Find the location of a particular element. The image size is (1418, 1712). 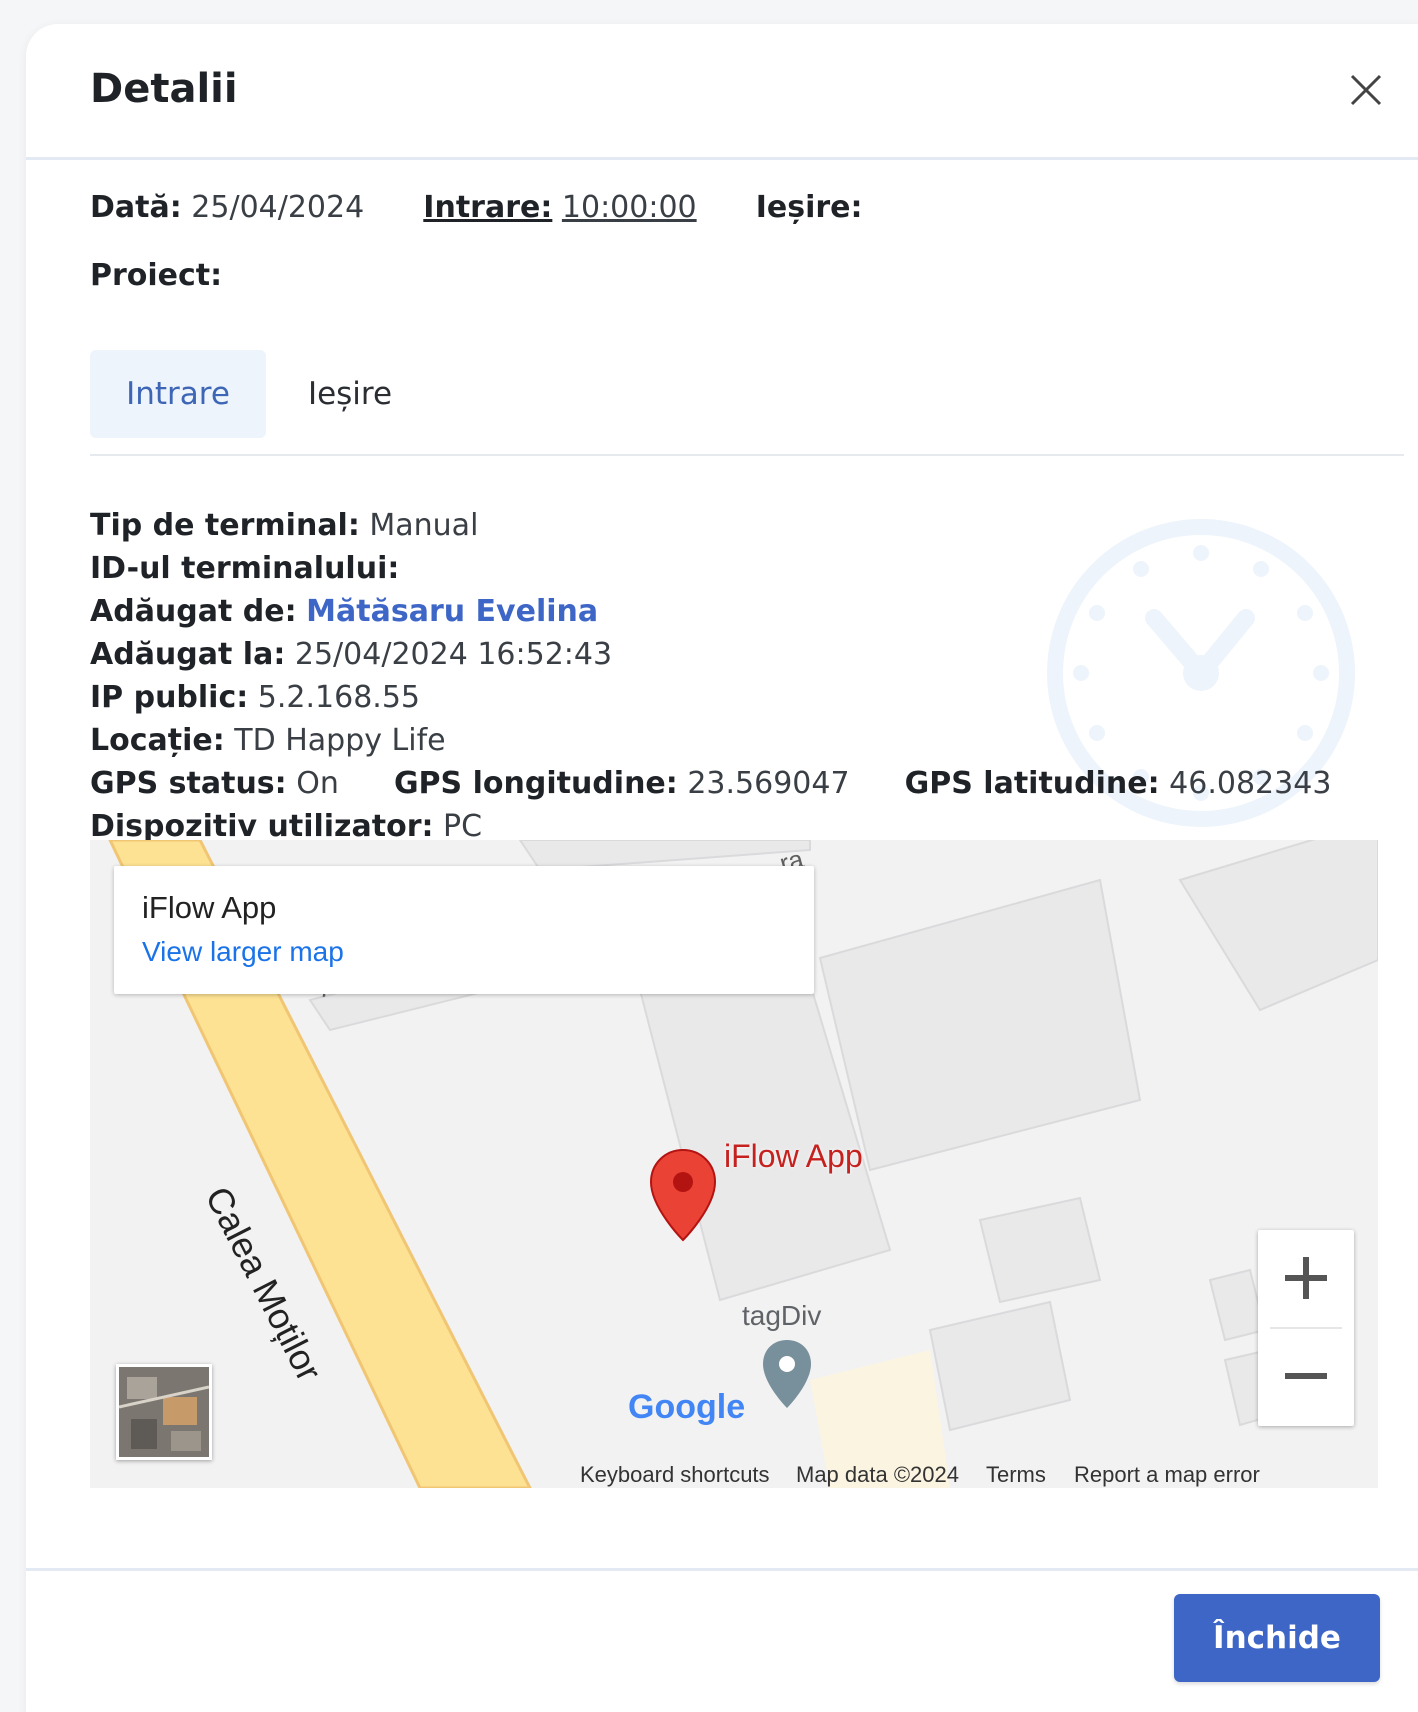

location-label: Locație: is located at coordinates (157, 740).